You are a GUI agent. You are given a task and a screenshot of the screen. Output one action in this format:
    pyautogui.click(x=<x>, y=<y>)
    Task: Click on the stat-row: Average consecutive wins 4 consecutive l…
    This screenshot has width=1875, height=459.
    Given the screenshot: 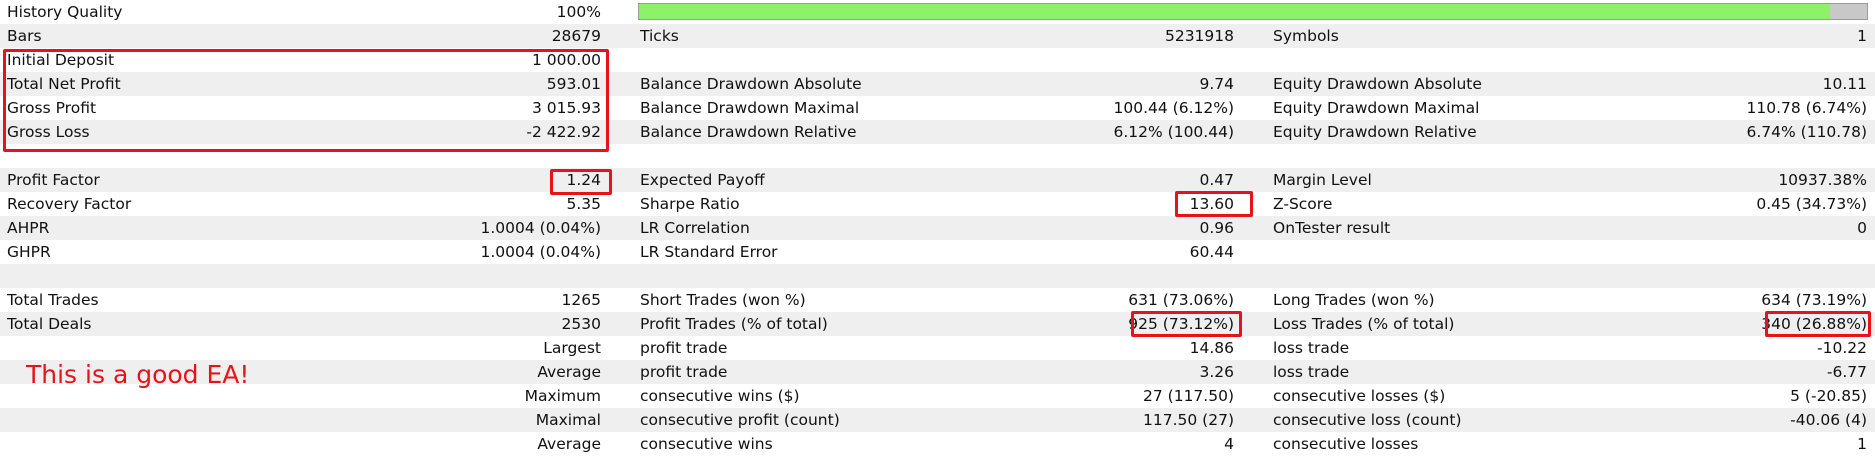 What is the action you would take?
    pyautogui.click(x=937, y=444)
    